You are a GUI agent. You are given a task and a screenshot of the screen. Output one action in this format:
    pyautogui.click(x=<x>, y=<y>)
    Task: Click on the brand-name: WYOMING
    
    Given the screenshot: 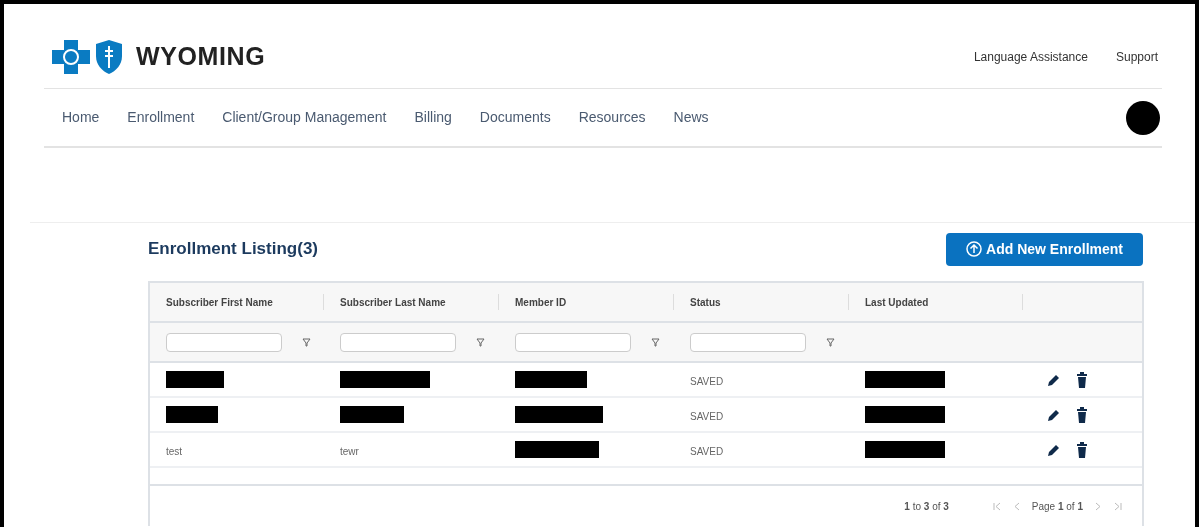 What is the action you would take?
    pyautogui.click(x=201, y=57)
    